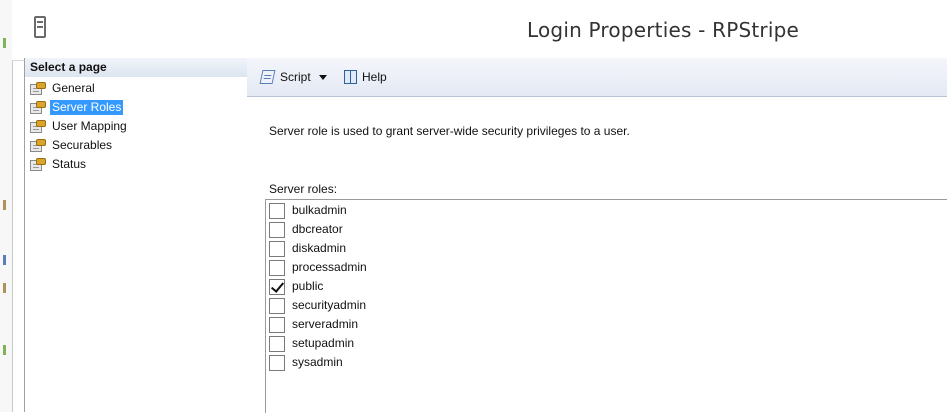 Image resolution: width=947 pixels, height=413 pixels. I want to click on role-name: sysadmin, so click(317, 362).